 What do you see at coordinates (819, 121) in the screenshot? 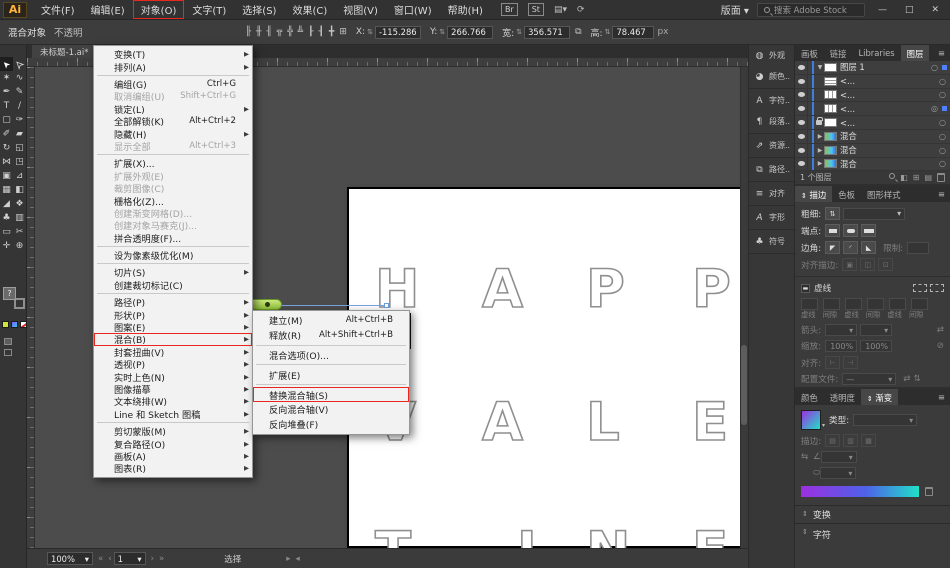
I see `lock-icon` at bounding box center [819, 121].